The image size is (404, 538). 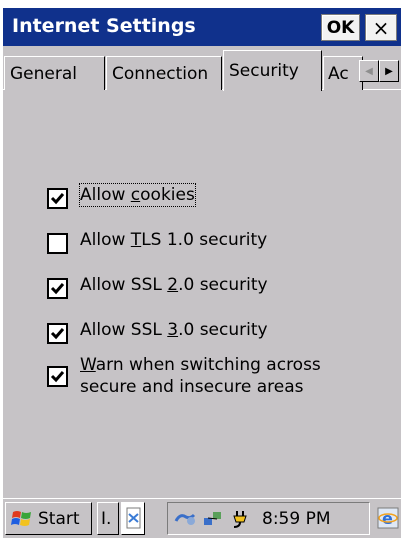 I want to click on tab-connection: Connection, so click(x=164, y=73).